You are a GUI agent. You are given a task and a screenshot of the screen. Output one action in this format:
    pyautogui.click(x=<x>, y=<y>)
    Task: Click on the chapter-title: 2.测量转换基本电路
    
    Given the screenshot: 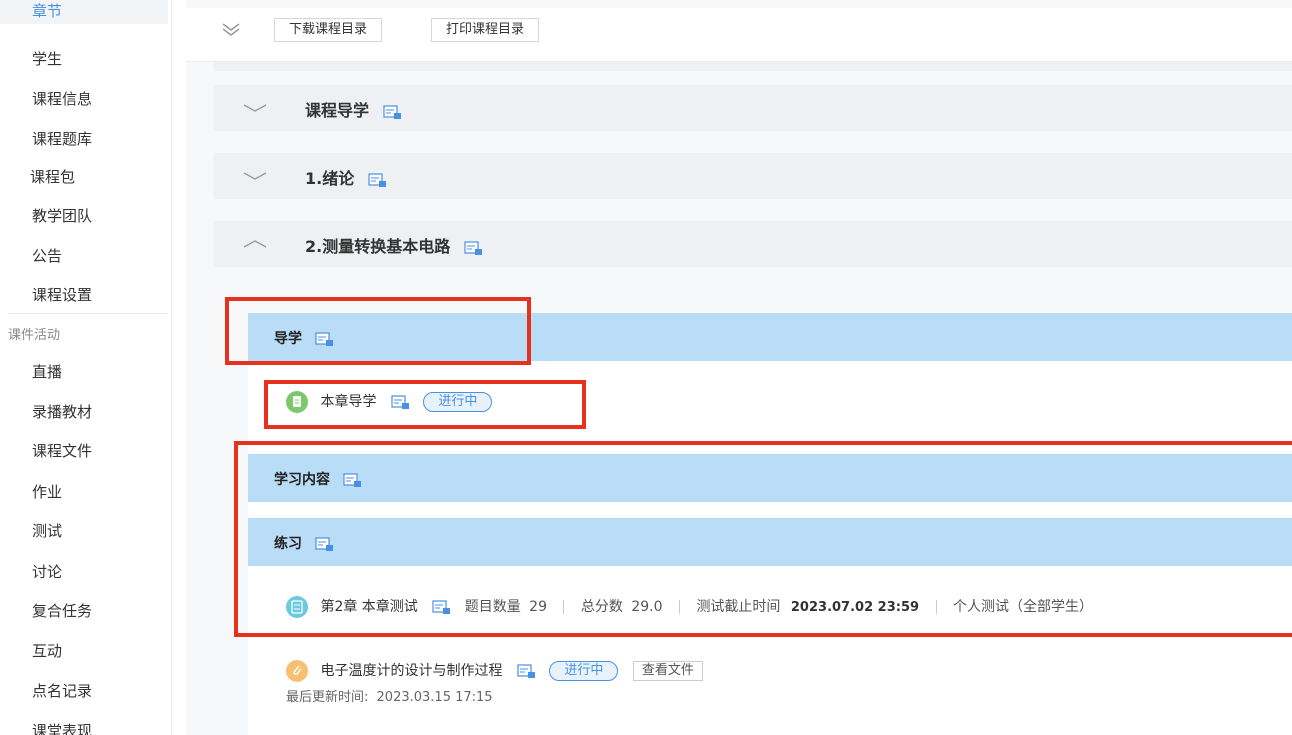 What is the action you would take?
    pyautogui.click(x=394, y=245)
    